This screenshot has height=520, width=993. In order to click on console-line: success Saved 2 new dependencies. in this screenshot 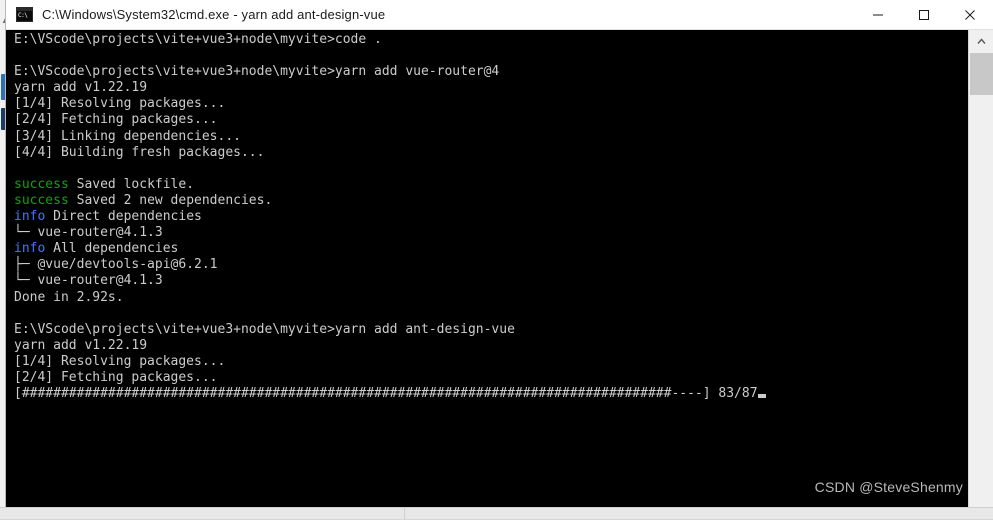, I will do `click(489, 201)`.